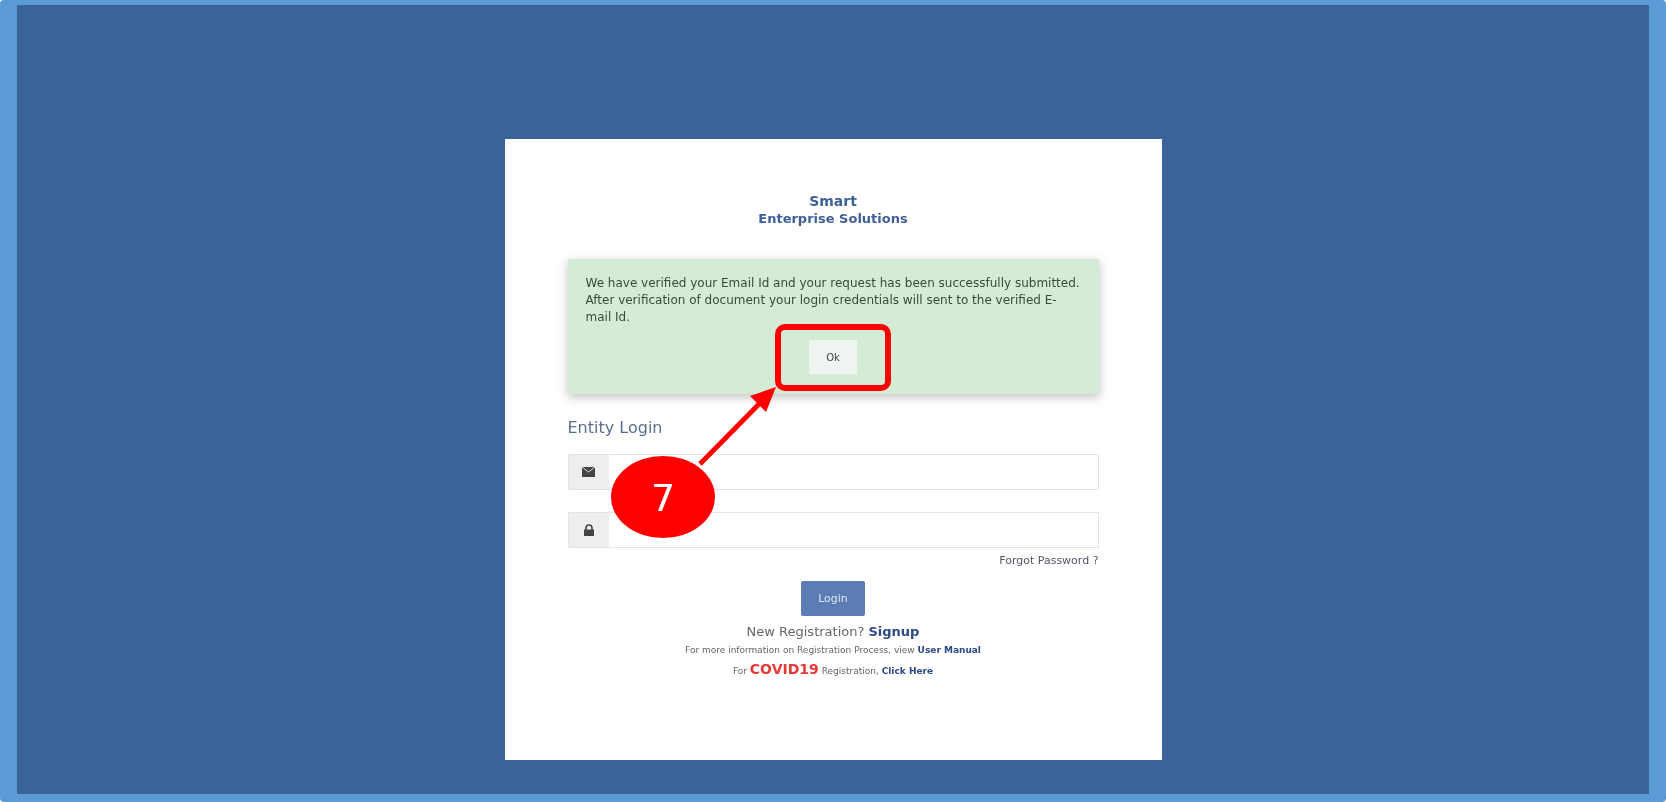  I want to click on password-field, so click(833, 530).